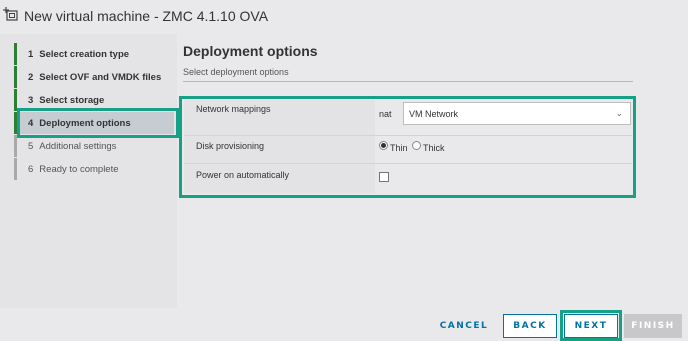 Image resolution: width=688 pixels, height=341 pixels. Describe the element at coordinates (384, 177) in the screenshot. I see `power-on-checkbox` at that location.